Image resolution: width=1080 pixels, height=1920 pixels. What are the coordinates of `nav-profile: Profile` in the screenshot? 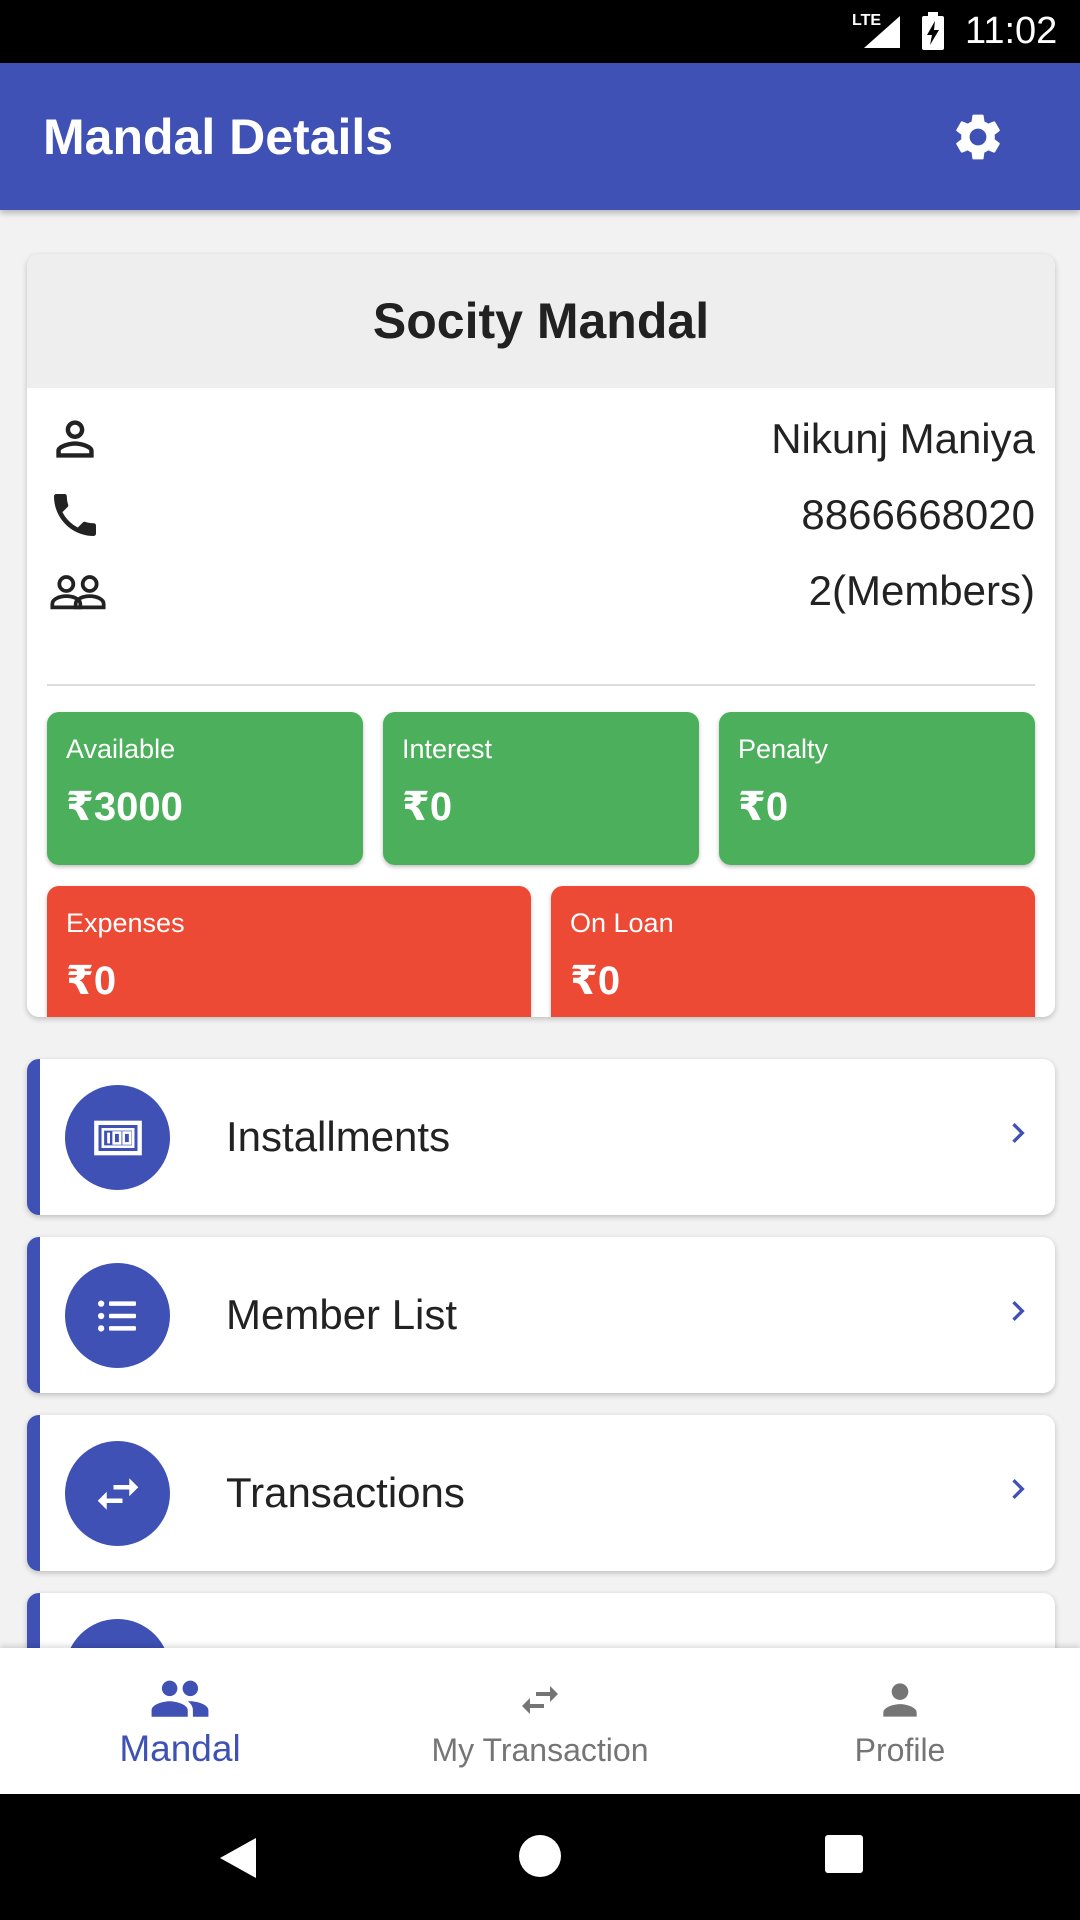 It's located at (900, 1721).